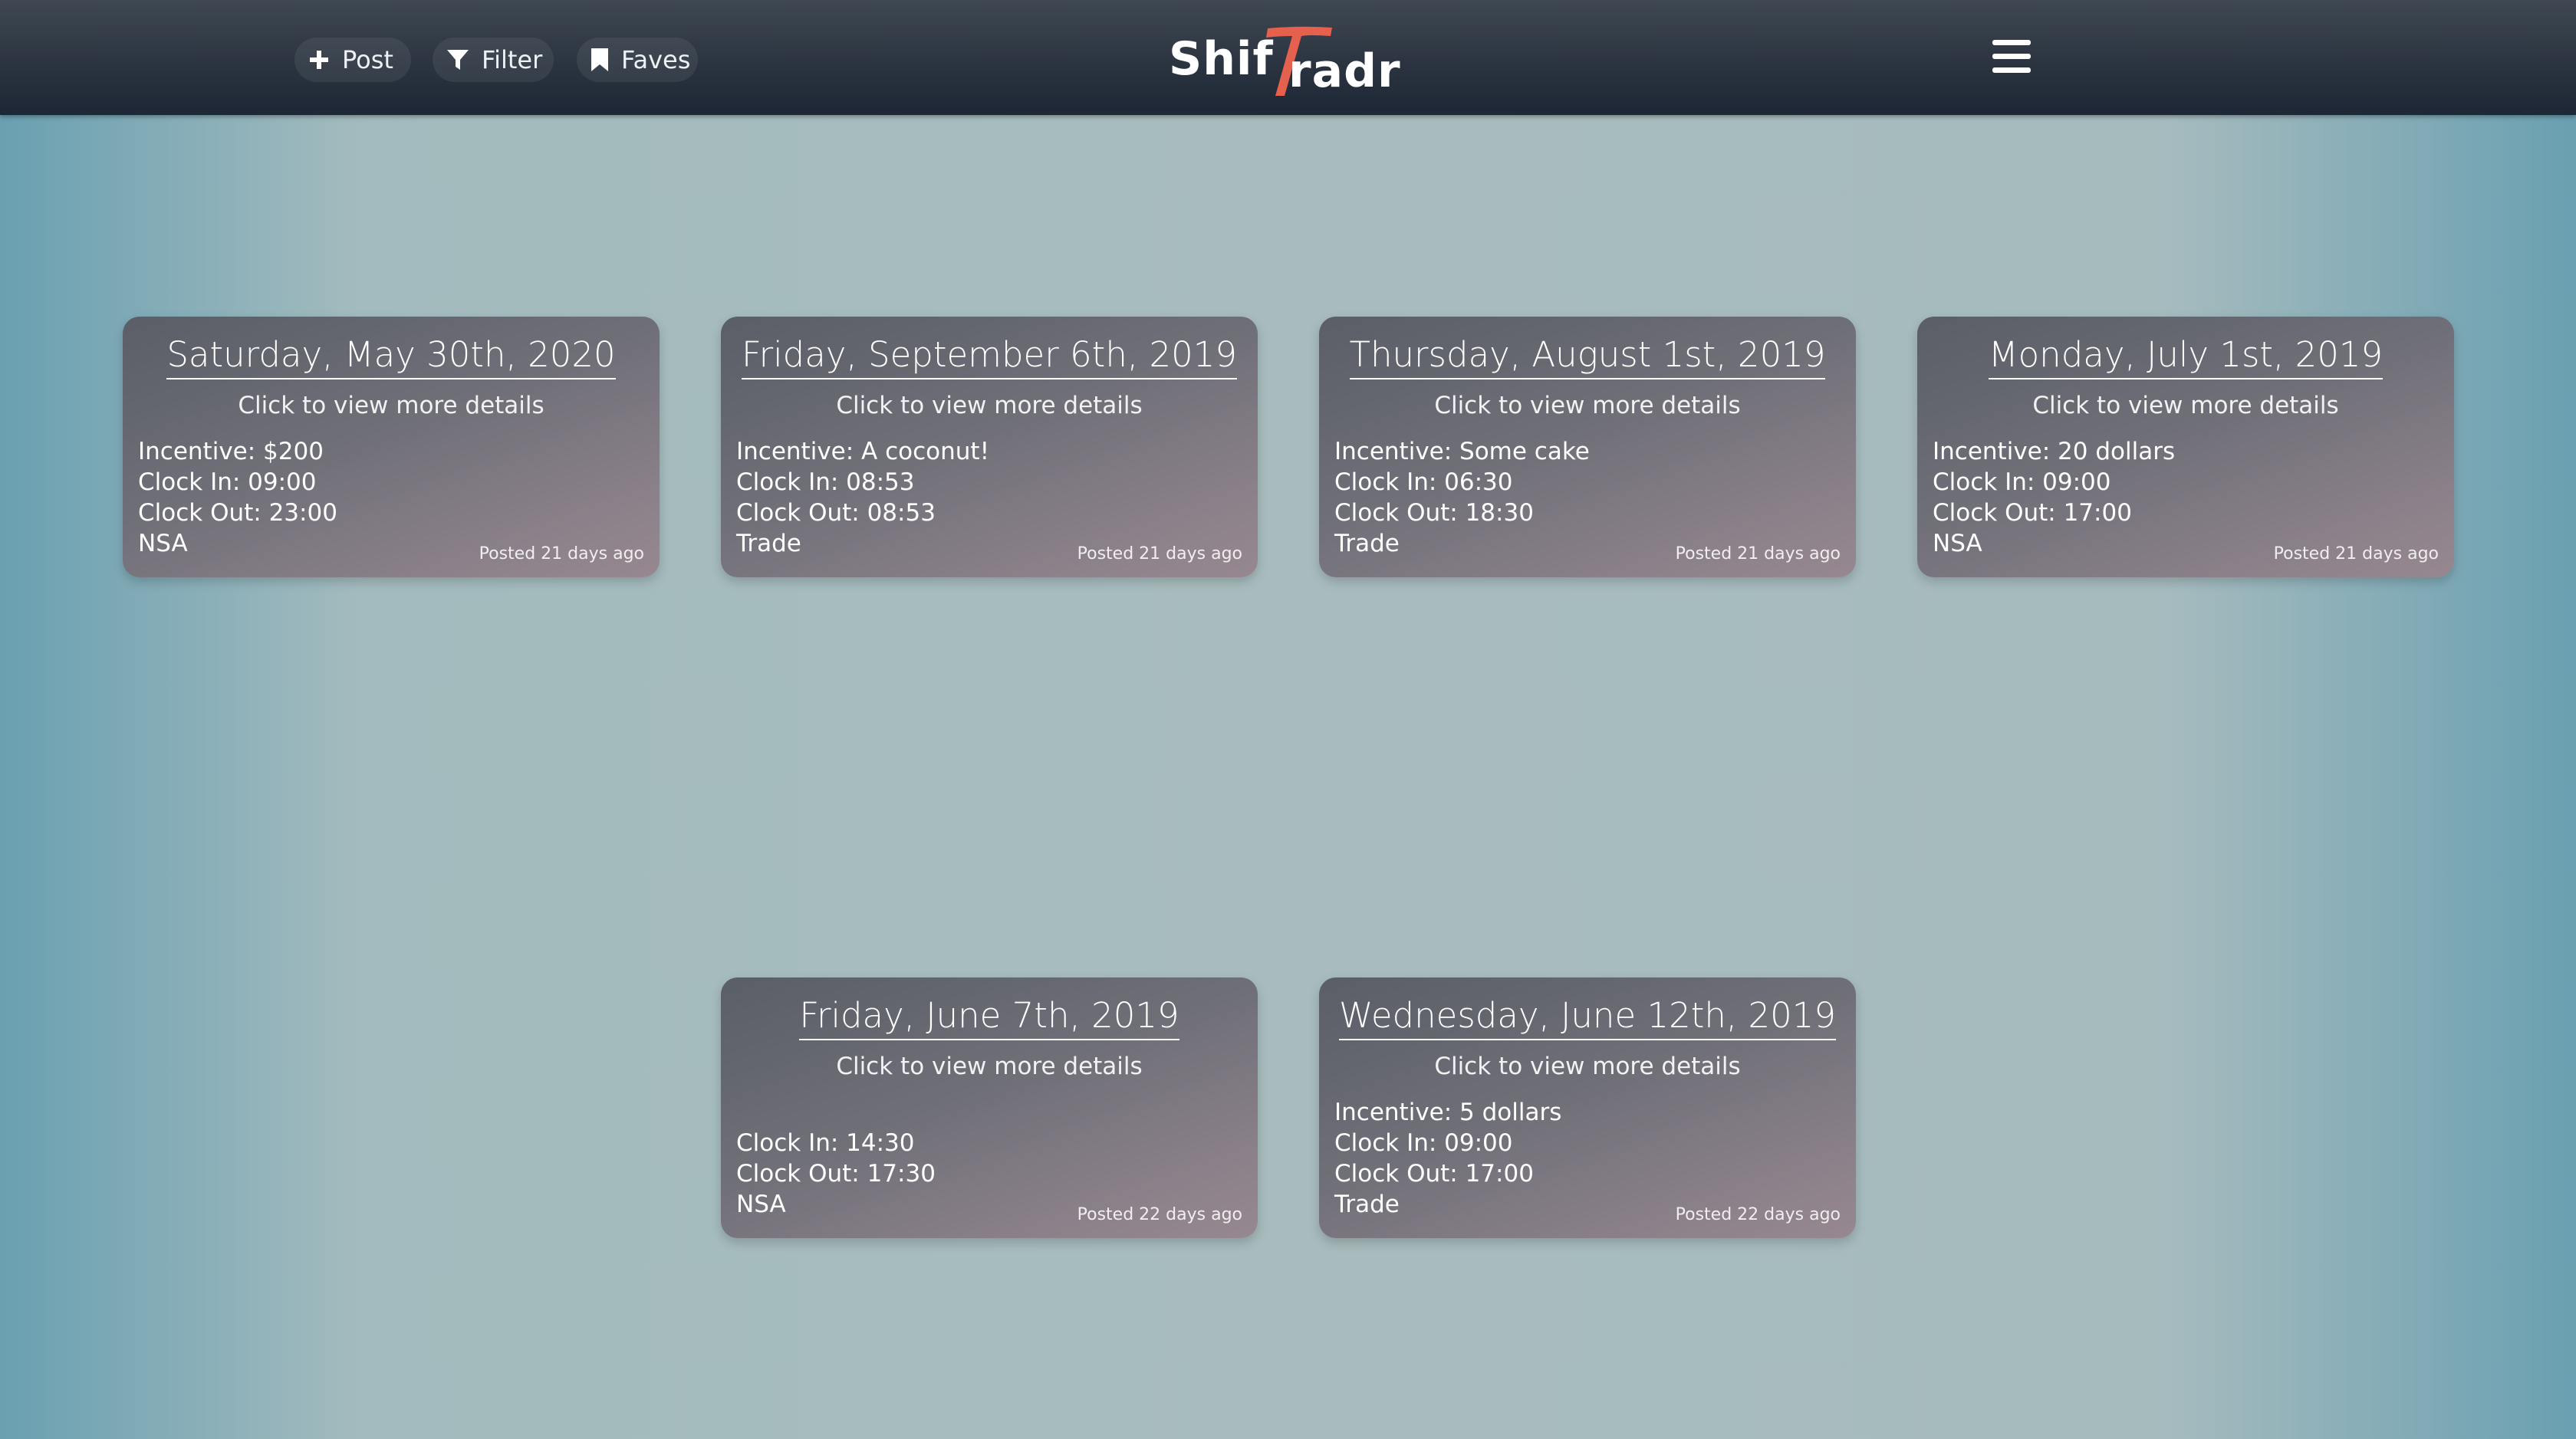  I want to click on post-label: Post, so click(367, 59).